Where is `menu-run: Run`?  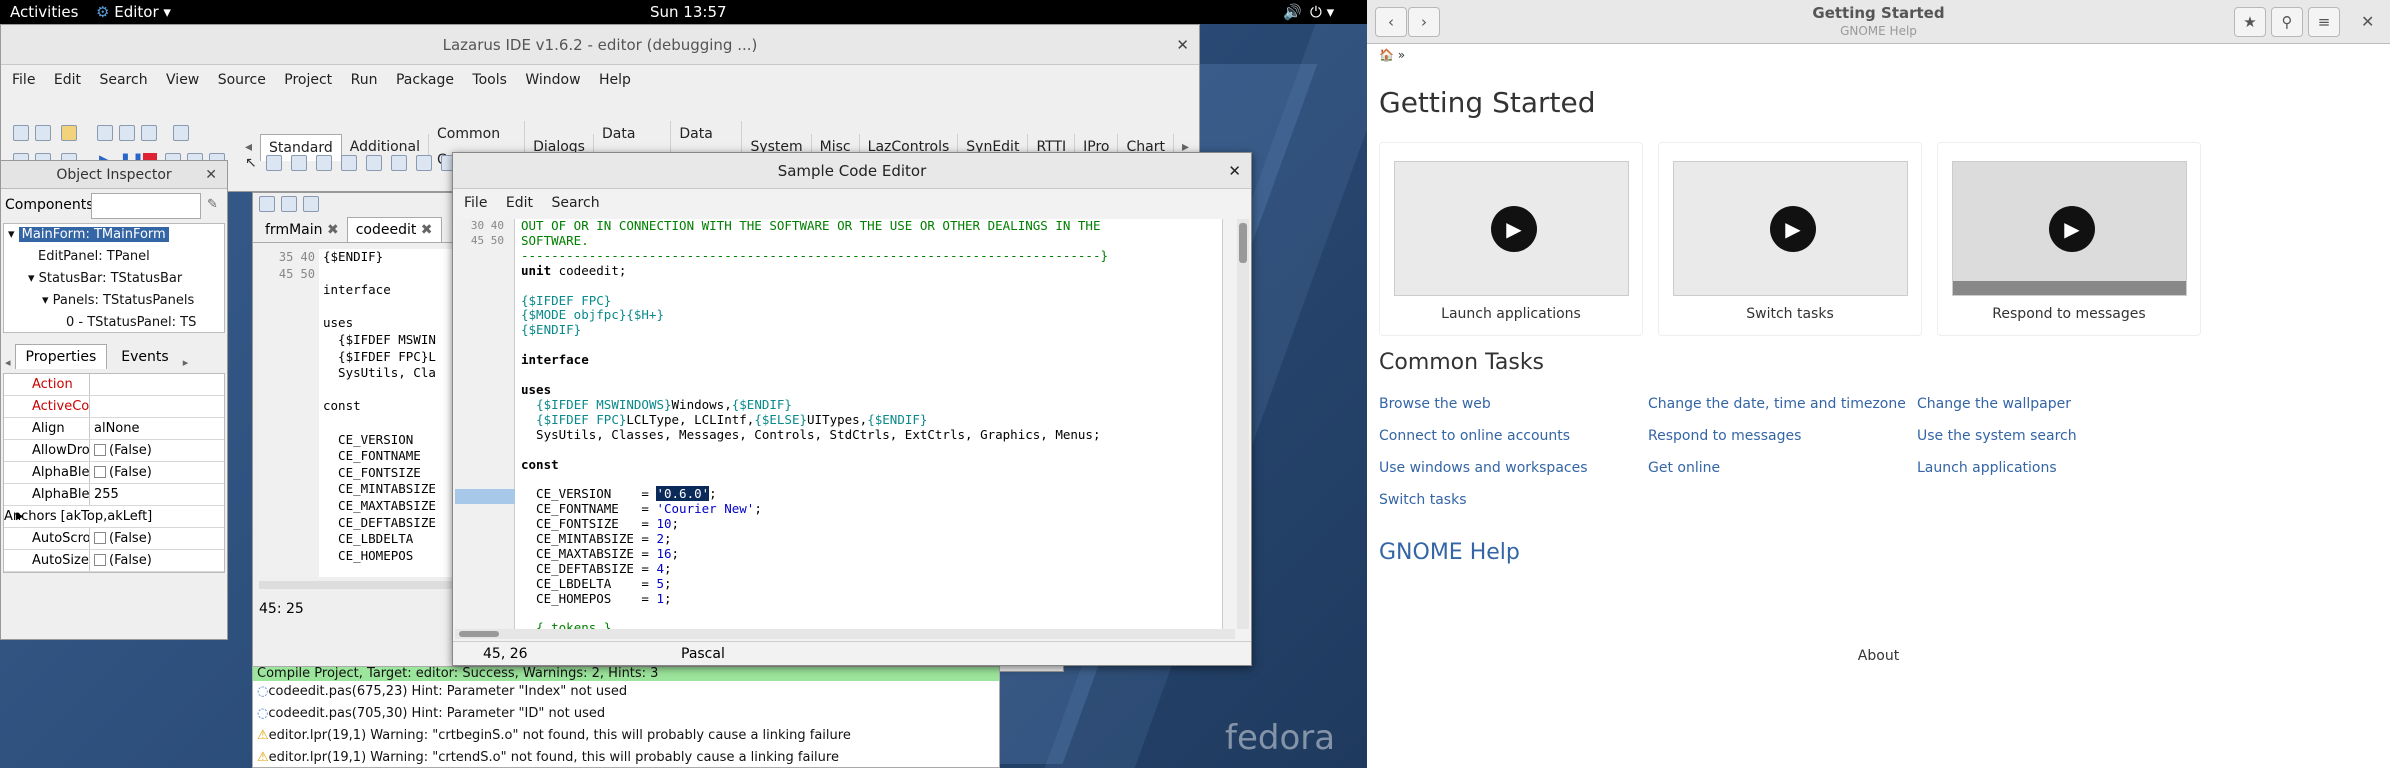
menu-run: Run is located at coordinates (364, 80).